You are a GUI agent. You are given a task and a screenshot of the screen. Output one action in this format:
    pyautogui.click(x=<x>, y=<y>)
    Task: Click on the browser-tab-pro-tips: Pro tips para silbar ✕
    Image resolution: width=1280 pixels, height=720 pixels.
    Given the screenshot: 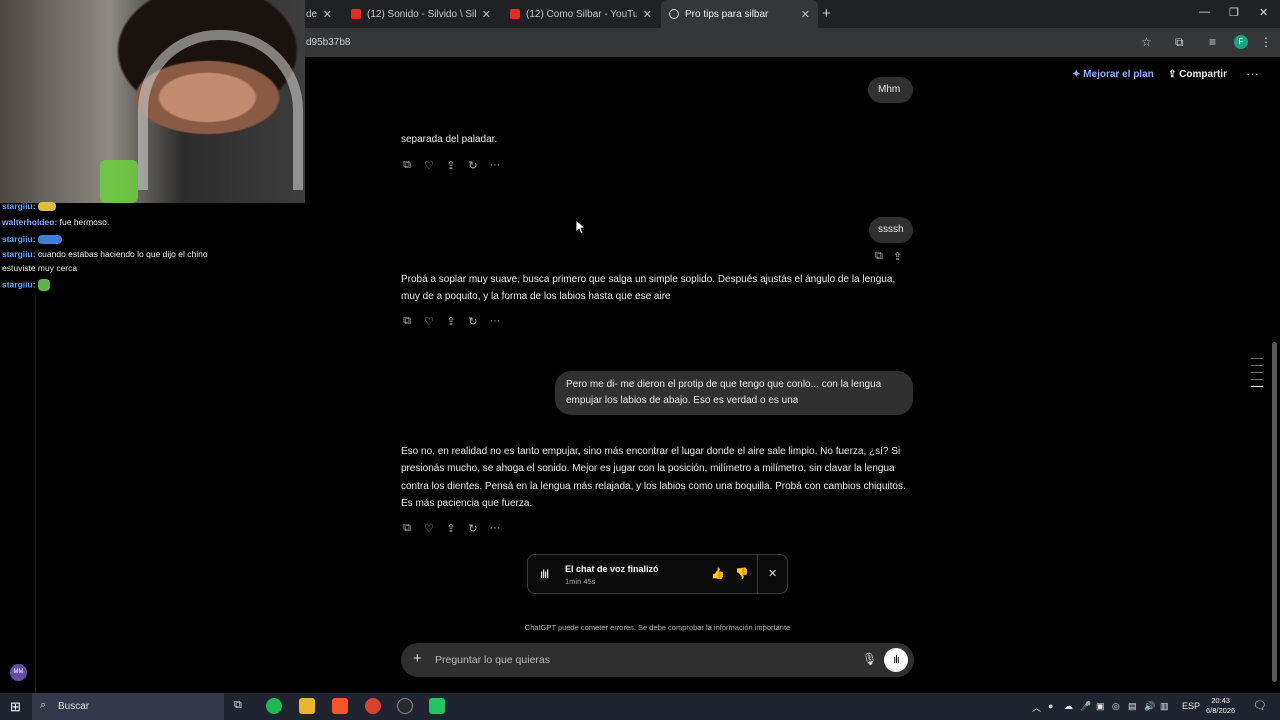 What is the action you would take?
    pyautogui.click(x=739, y=14)
    